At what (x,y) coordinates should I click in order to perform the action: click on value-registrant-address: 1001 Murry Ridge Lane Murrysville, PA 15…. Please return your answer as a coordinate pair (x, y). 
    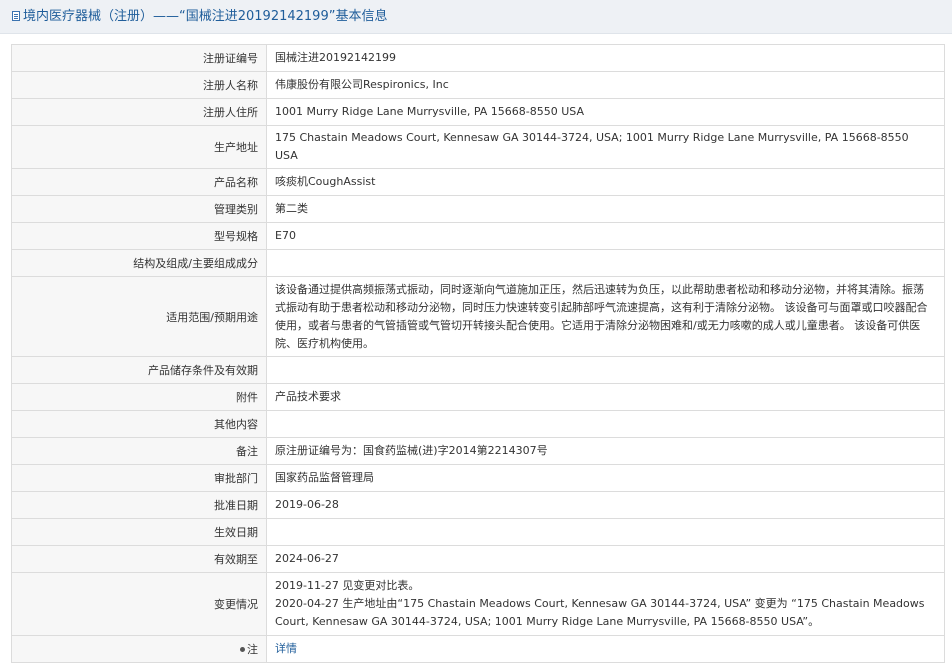
    Looking at the image, I should click on (605, 112).